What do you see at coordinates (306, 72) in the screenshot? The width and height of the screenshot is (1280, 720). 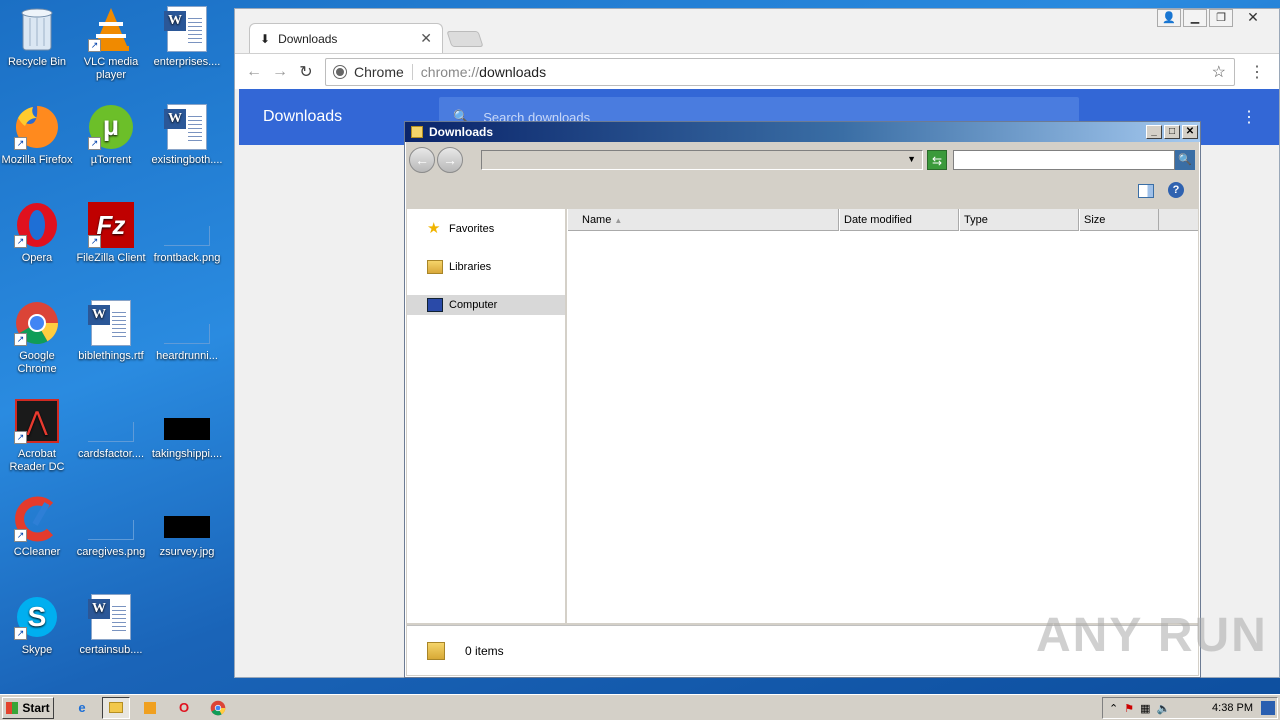 I see `reload-icon: ↻` at bounding box center [306, 72].